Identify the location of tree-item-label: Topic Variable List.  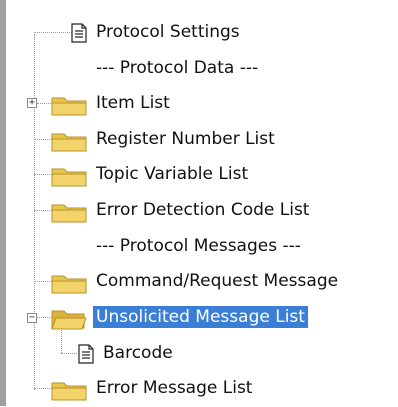
(172, 174).